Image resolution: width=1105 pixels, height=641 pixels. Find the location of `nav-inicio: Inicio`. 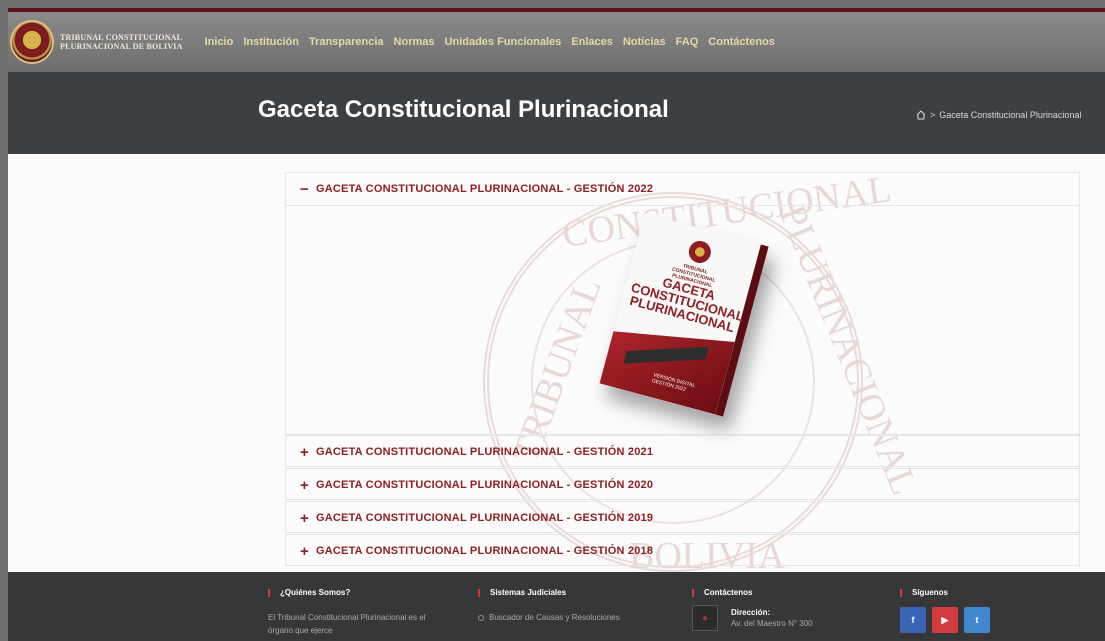

nav-inicio: Inicio is located at coordinates (219, 42).